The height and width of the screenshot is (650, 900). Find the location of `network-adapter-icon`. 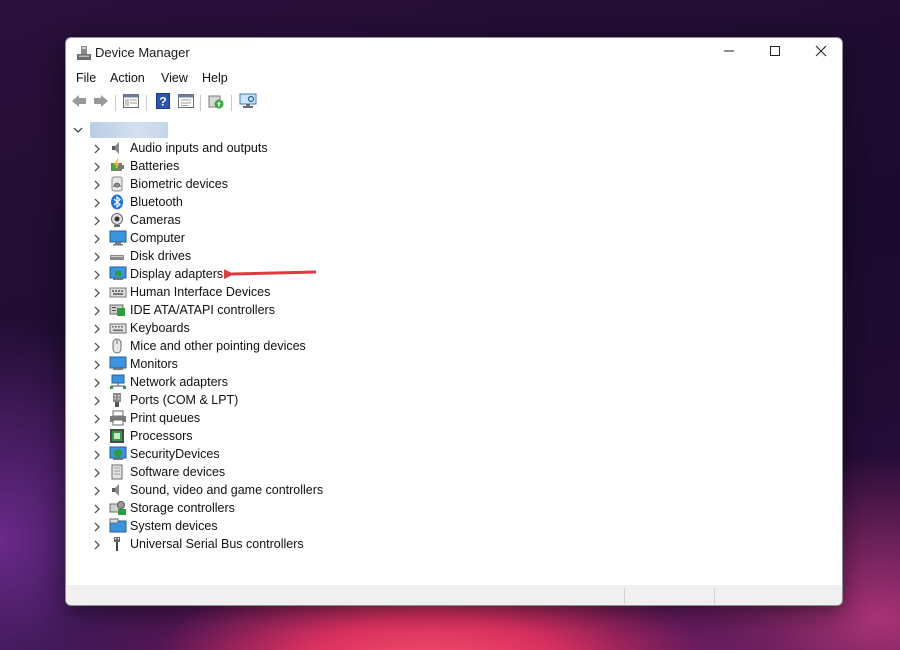

network-adapter-icon is located at coordinates (117, 382).